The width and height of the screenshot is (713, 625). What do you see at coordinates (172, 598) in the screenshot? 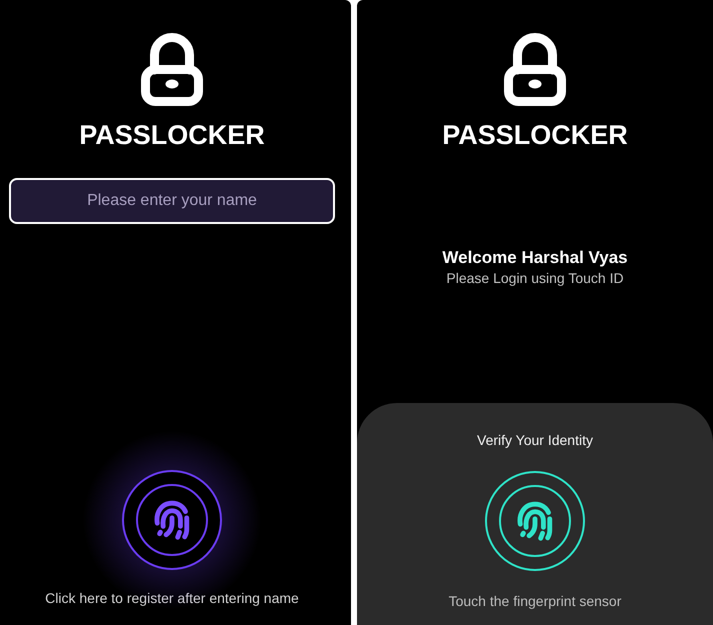
I see `register-hint: Click here to register after entering name` at bounding box center [172, 598].